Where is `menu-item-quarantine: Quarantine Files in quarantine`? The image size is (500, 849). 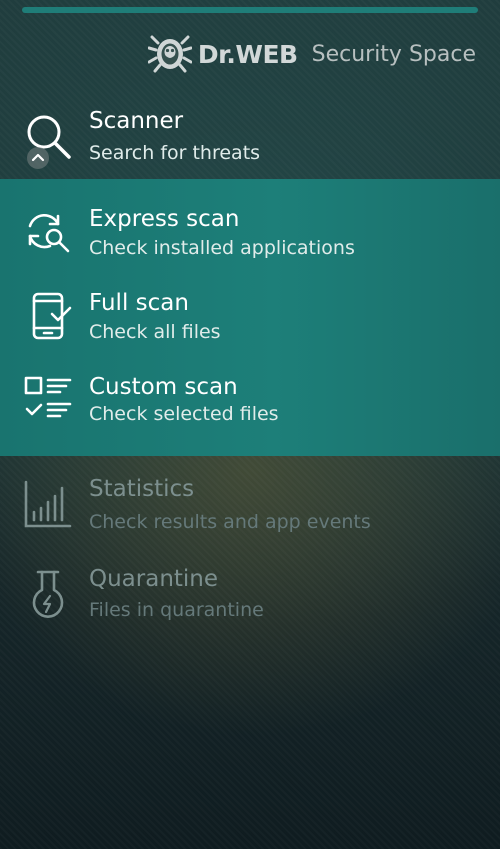
menu-item-quarantine: Quarantine Files in quarantine is located at coordinates (250, 600).